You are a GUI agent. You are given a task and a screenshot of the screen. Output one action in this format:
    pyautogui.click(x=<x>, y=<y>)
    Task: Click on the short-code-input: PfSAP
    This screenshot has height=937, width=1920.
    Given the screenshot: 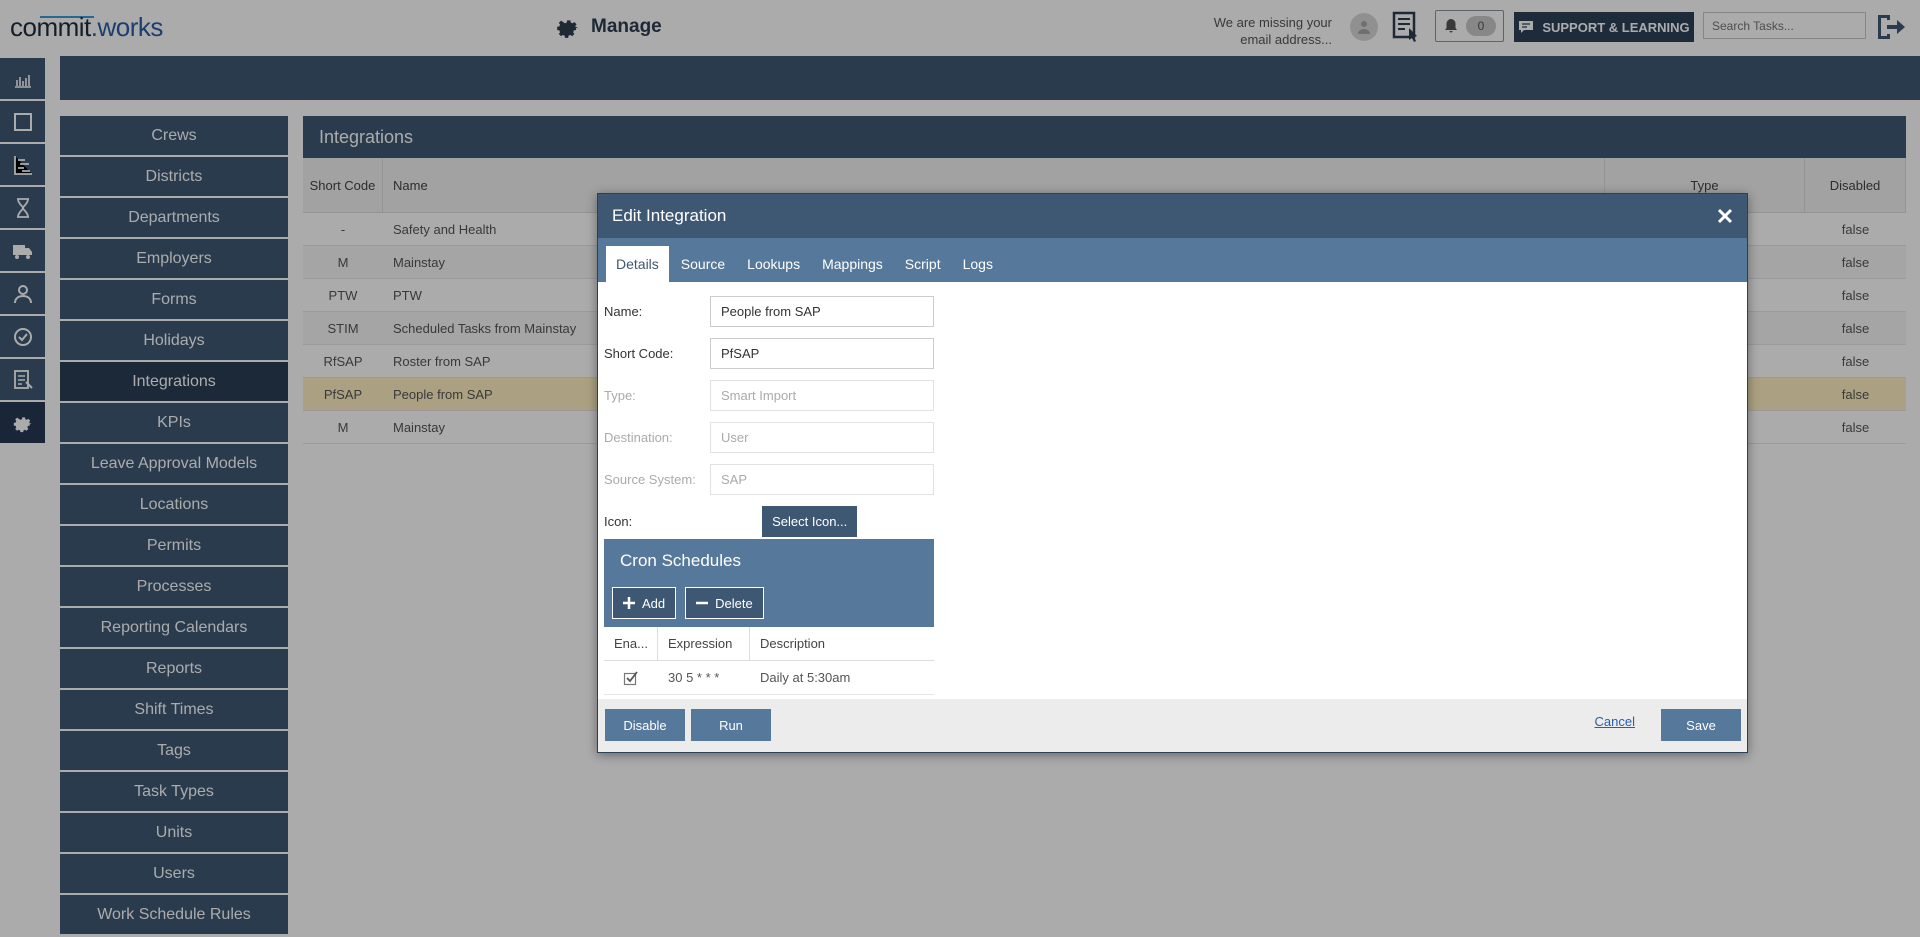 What is the action you would take?
    pyautogui.click(x=822, y=353)
    